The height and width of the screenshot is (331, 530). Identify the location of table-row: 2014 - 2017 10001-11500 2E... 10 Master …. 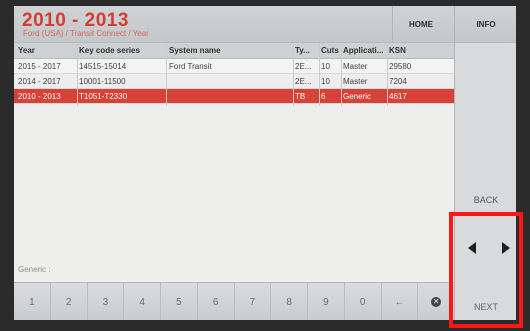
(234, 81).